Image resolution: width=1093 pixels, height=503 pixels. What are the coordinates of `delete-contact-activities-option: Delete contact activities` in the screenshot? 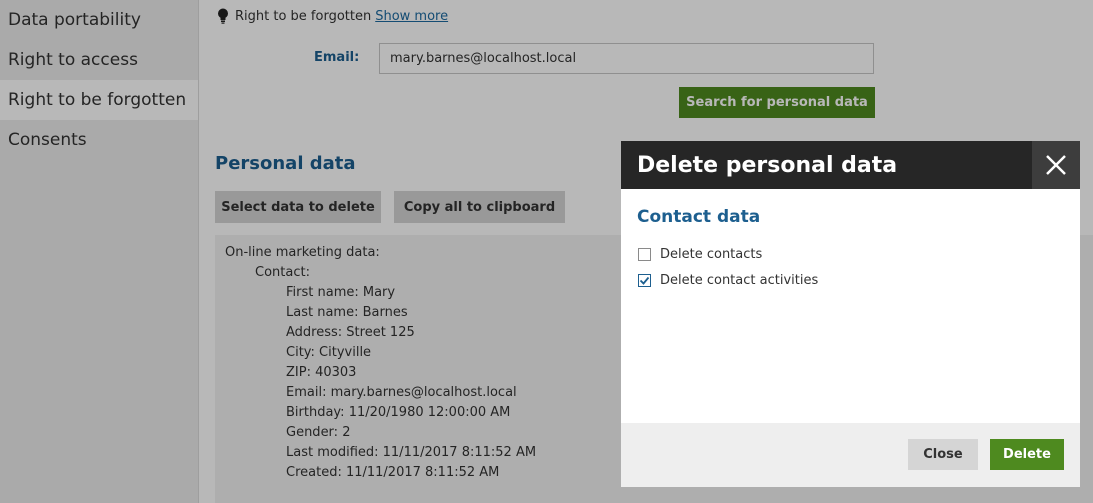 It's located at (728, 280).